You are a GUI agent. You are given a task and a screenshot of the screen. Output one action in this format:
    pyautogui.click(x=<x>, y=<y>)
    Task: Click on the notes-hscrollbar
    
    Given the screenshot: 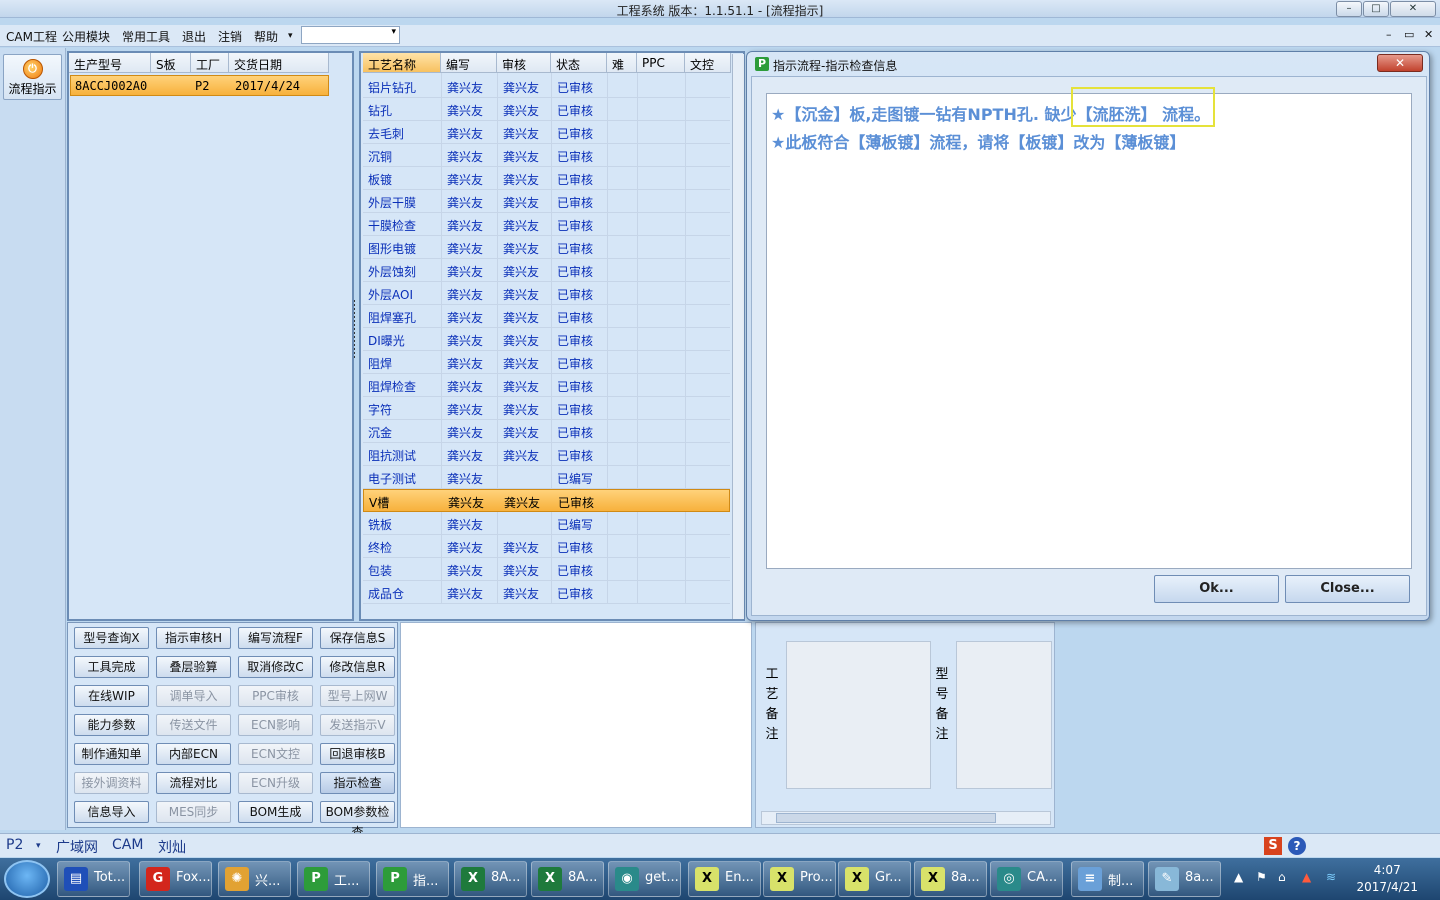 What is the action you would take?
    pyautogui.click(x=906, y=818)
    